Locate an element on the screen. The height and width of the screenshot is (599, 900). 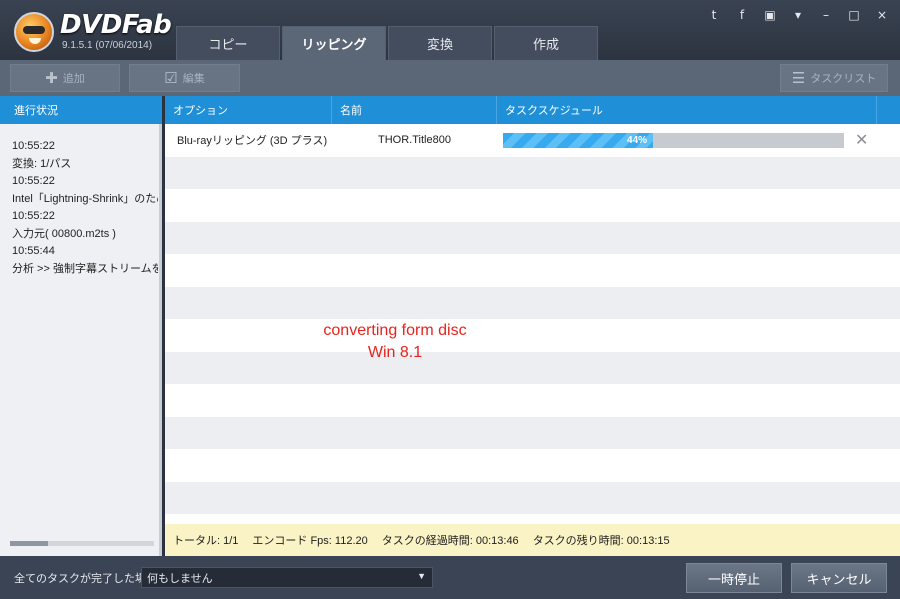
log-line: 10:55:44 is located at coordinates (33, 251).